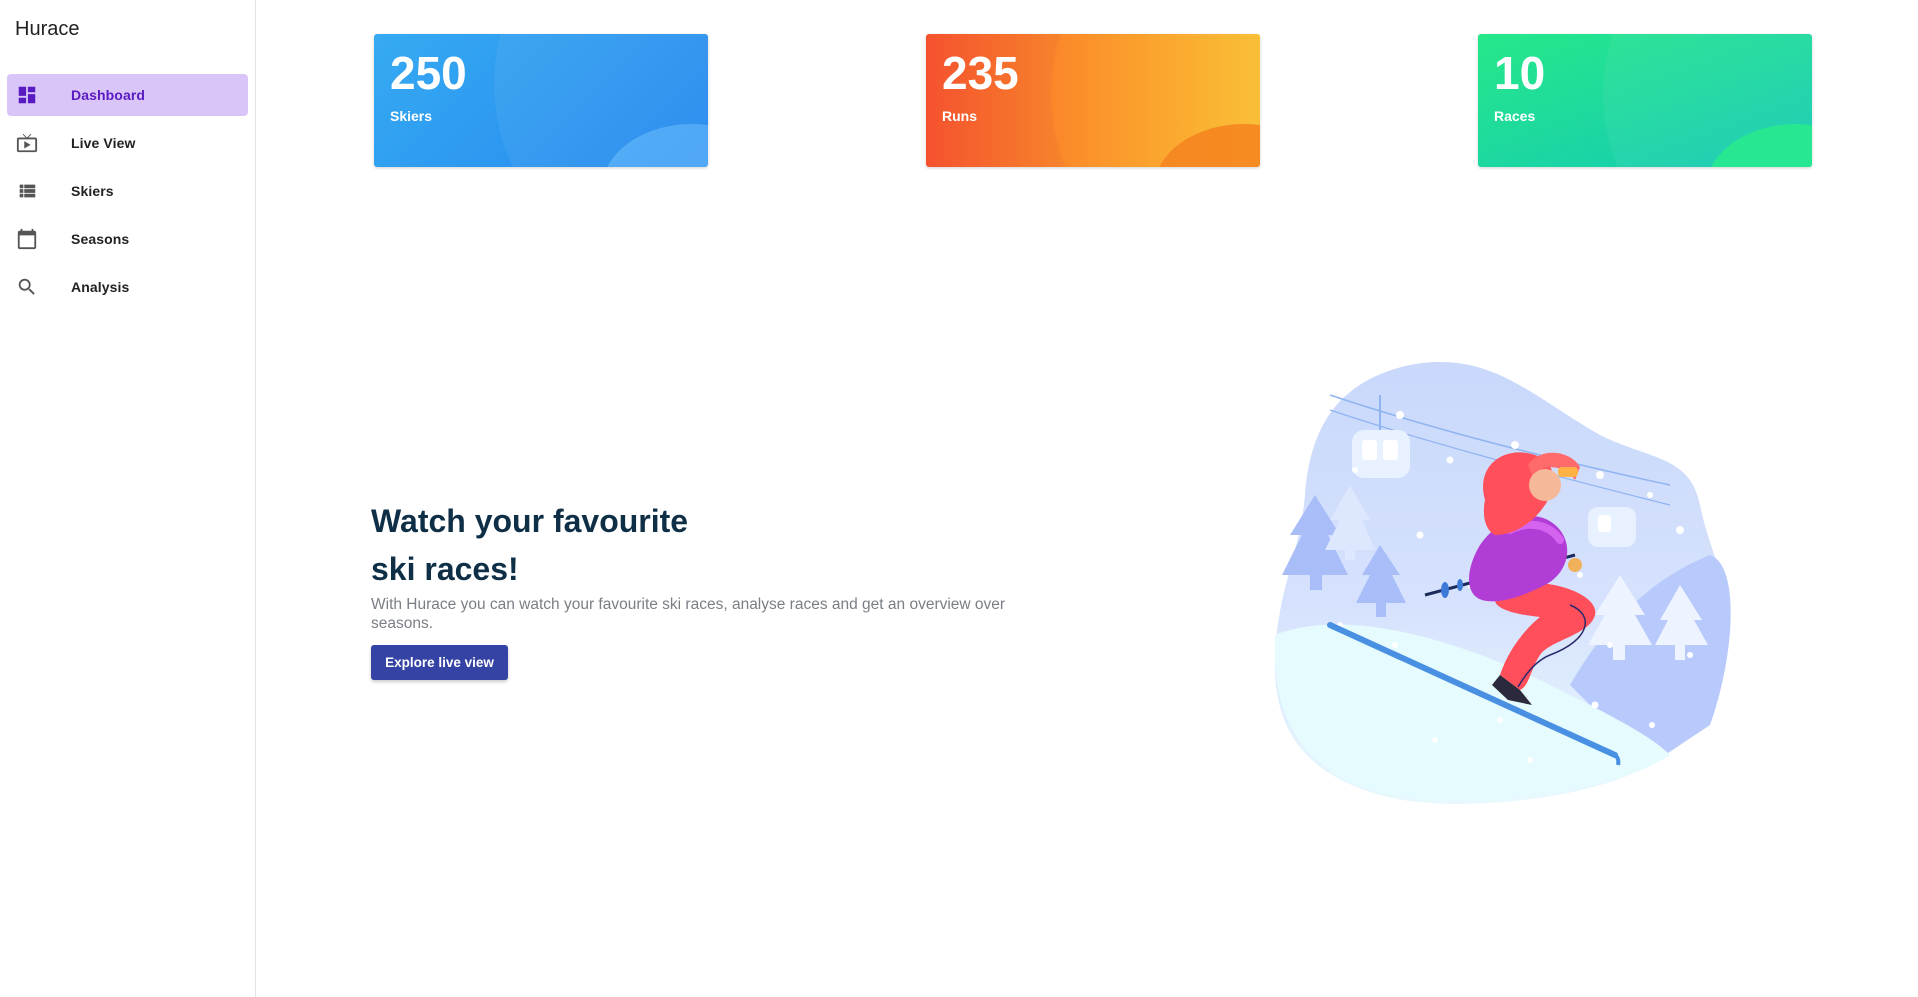  What do you see at coordinates (92, 191) in the screenshot?
I see `sidebar-item-label: Skiers` at bounding box center [92, 191].